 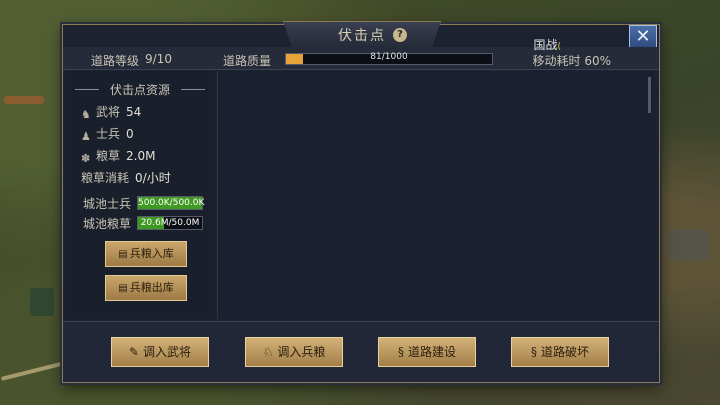 I want to click on general-label: 武将, so click(x=108, y=112).